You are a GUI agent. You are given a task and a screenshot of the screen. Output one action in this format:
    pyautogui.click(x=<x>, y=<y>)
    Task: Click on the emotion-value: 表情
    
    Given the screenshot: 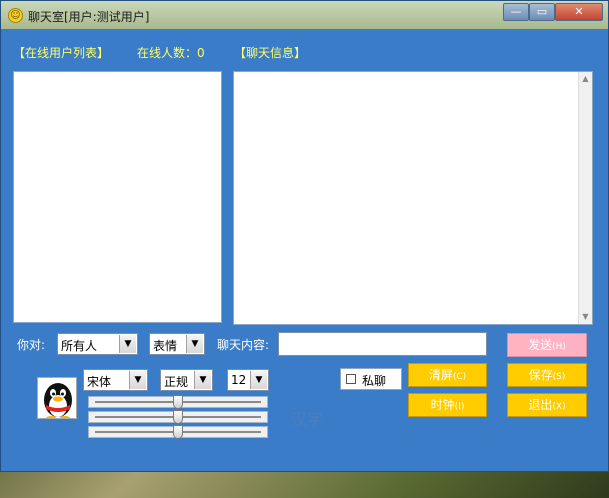 What is the action you would take?
    pyautogui.click(x=165, y=346)
    